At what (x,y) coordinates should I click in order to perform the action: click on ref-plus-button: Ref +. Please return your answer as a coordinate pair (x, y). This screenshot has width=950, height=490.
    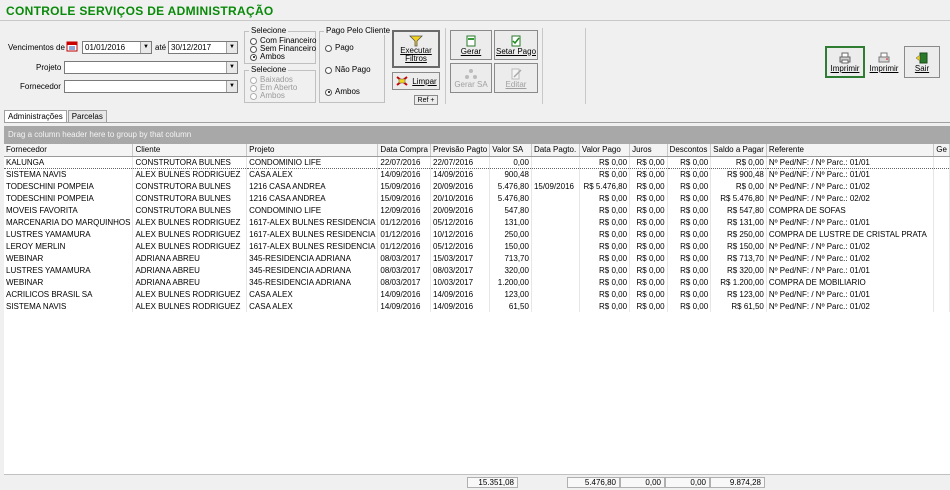
    Looking at the image, I should click on (426, 100).